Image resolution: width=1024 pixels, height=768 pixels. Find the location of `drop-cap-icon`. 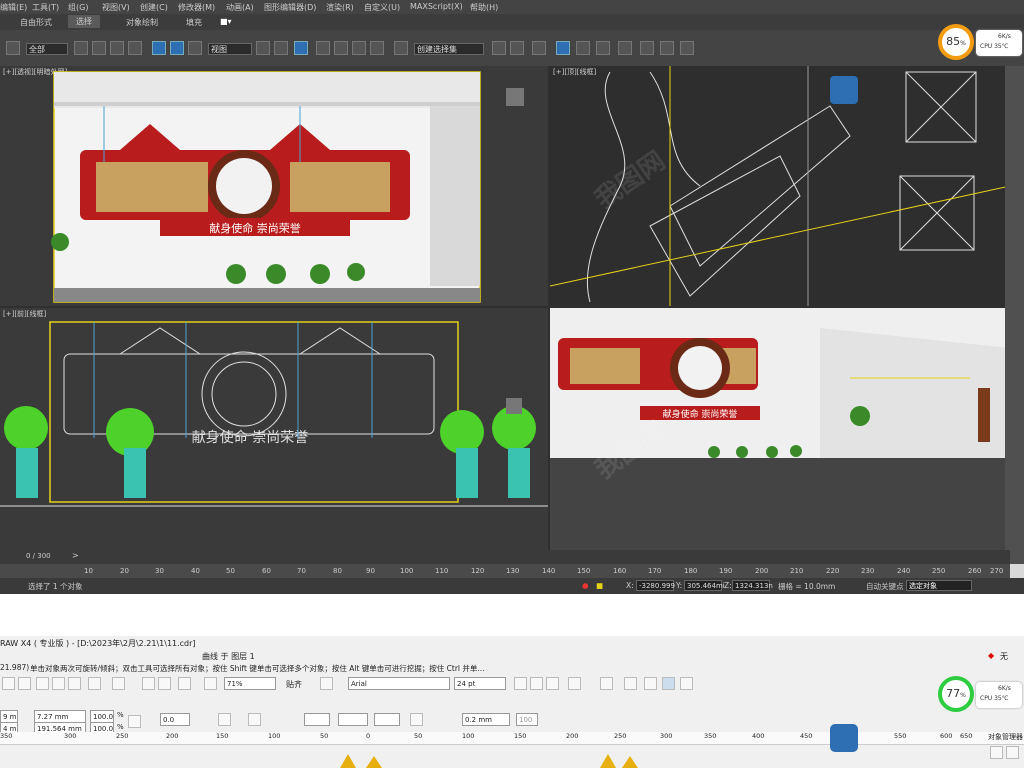

drop-cap-icon is located at coordinates (630, 683).